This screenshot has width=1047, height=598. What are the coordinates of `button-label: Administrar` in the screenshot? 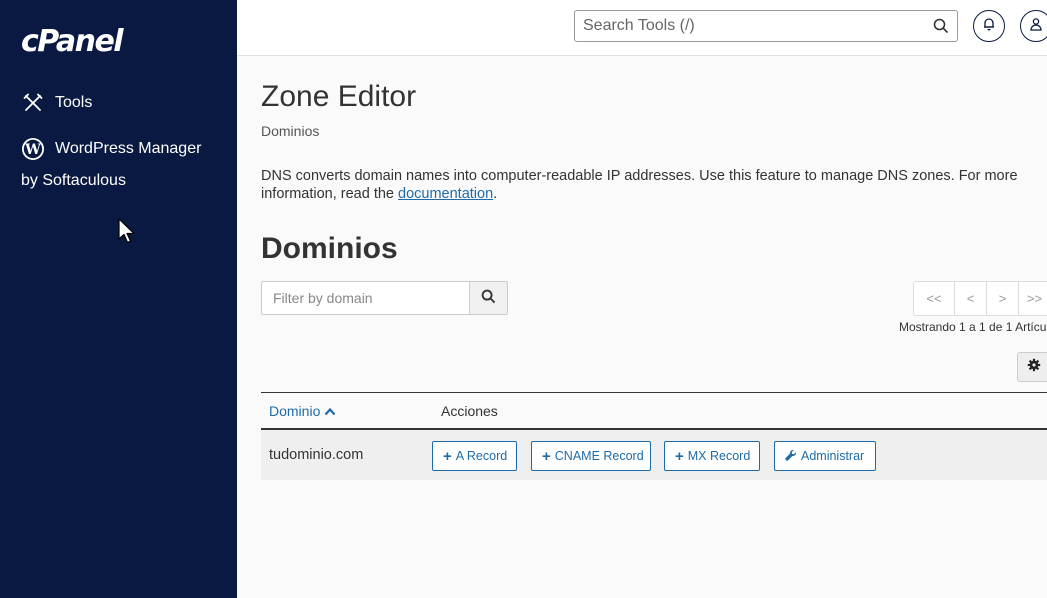 It's located at (833, 456).